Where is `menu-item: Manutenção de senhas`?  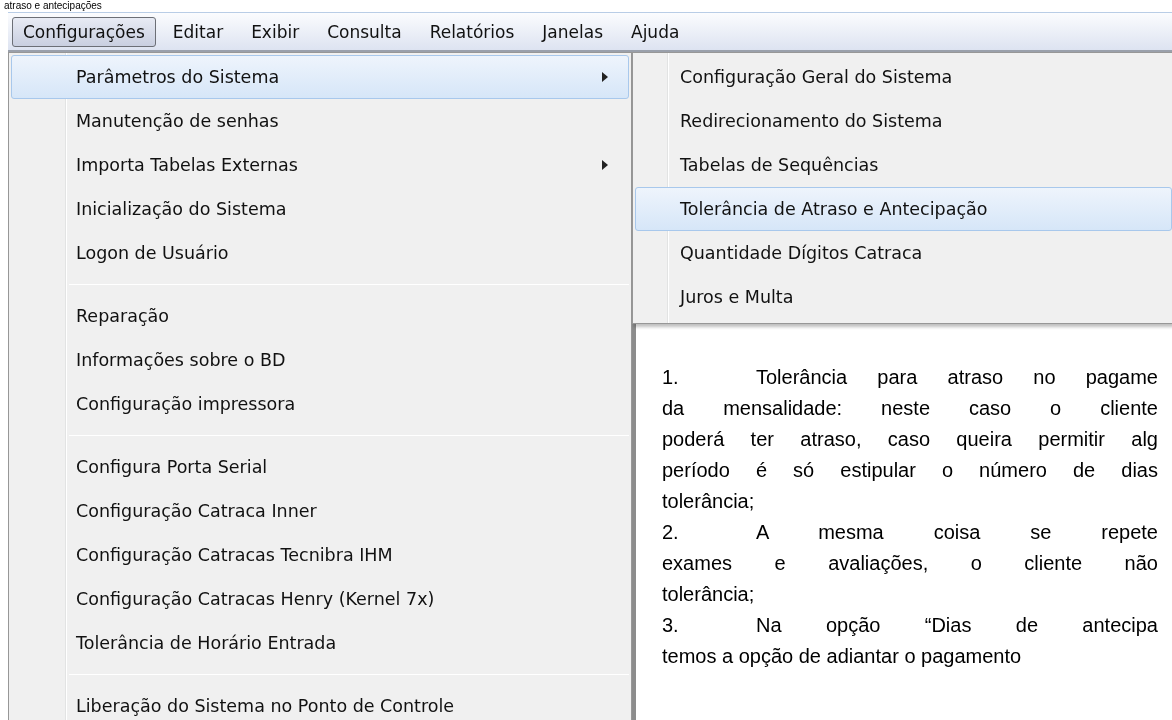
menu-item: Manutenção de senhas is located at coordinates (320, 121).